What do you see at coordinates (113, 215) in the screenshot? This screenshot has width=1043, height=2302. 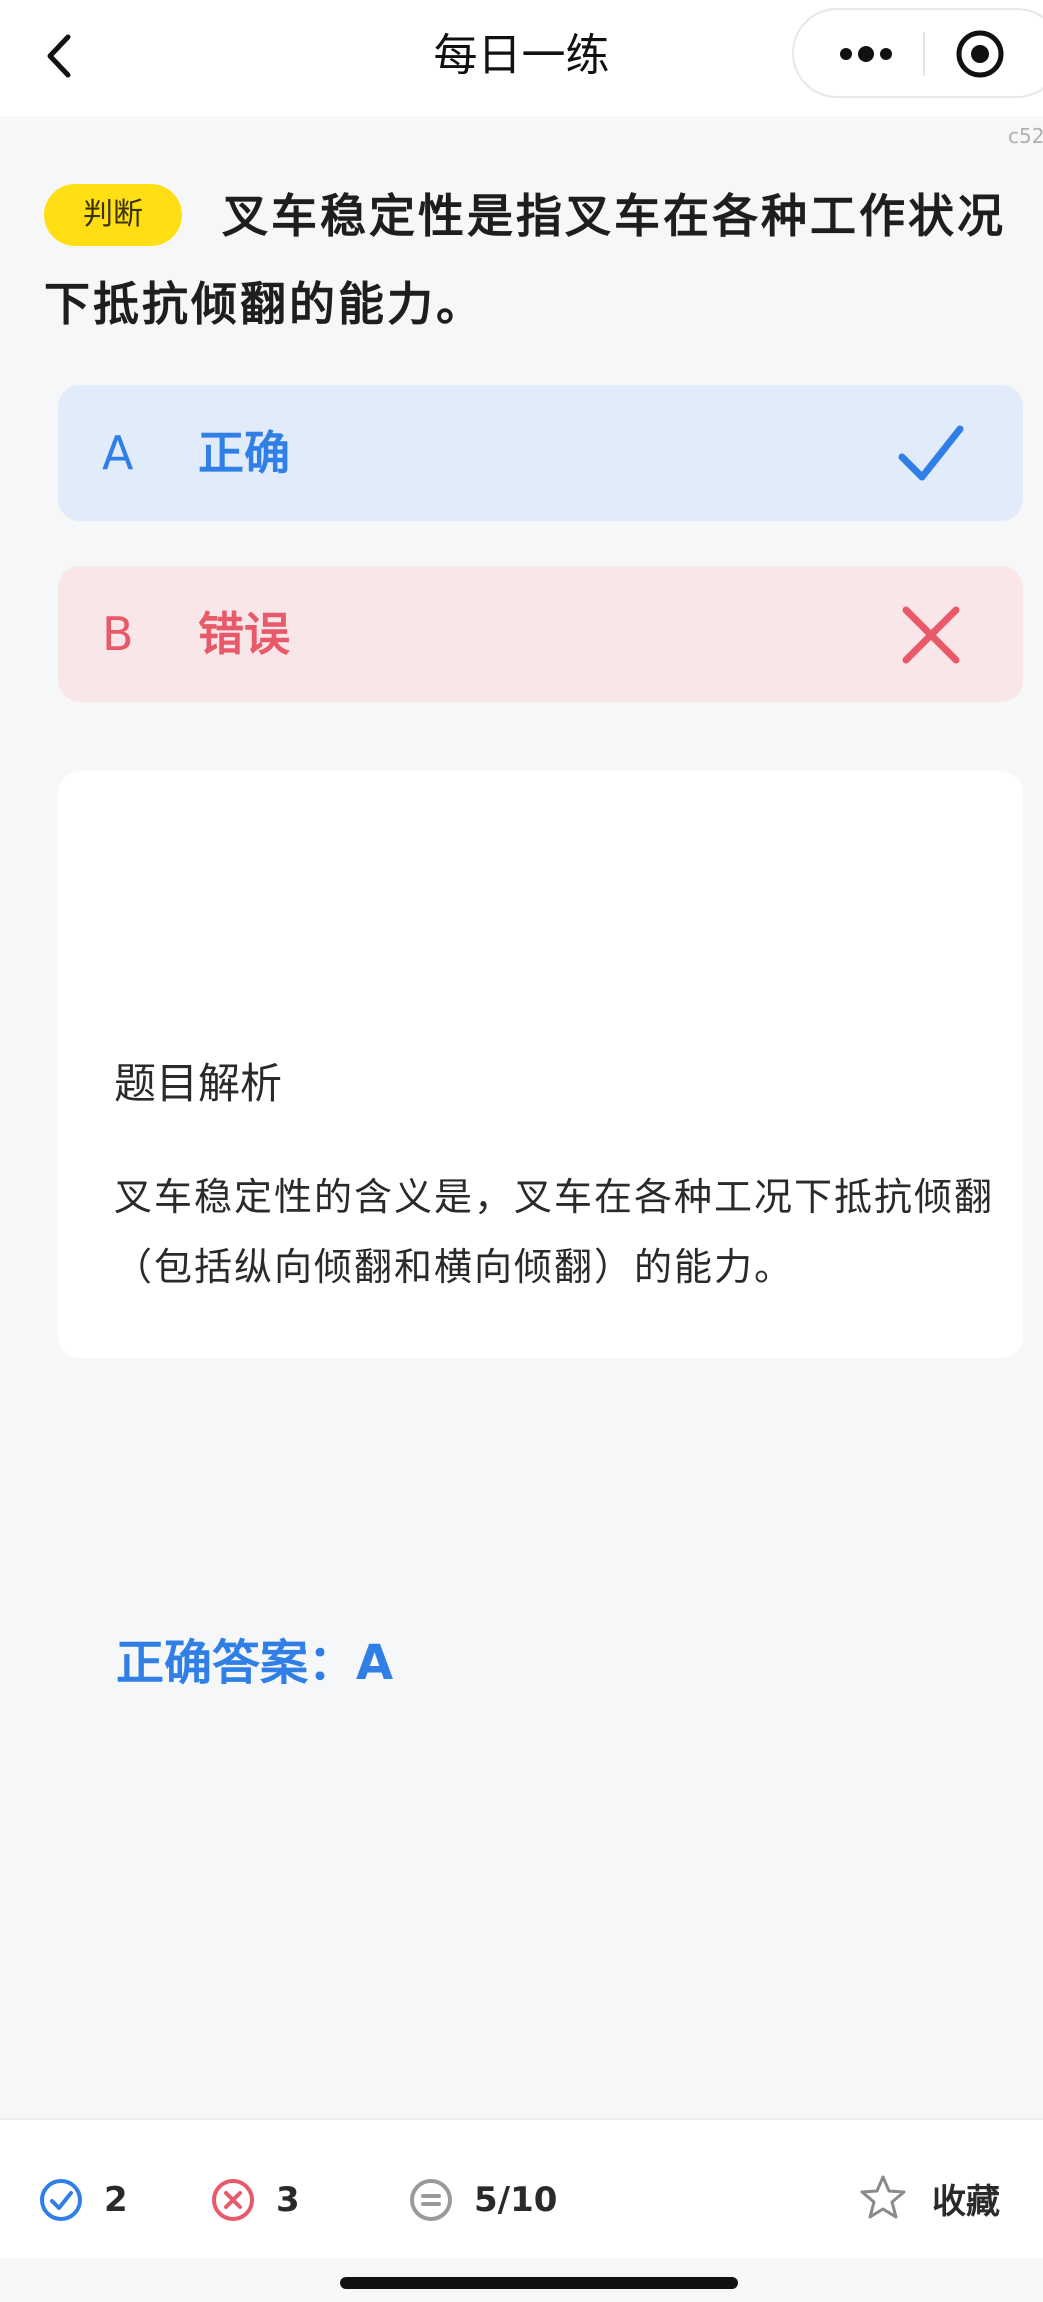 I see `question-type-badge: 判断` at bounding box center [113, 215].